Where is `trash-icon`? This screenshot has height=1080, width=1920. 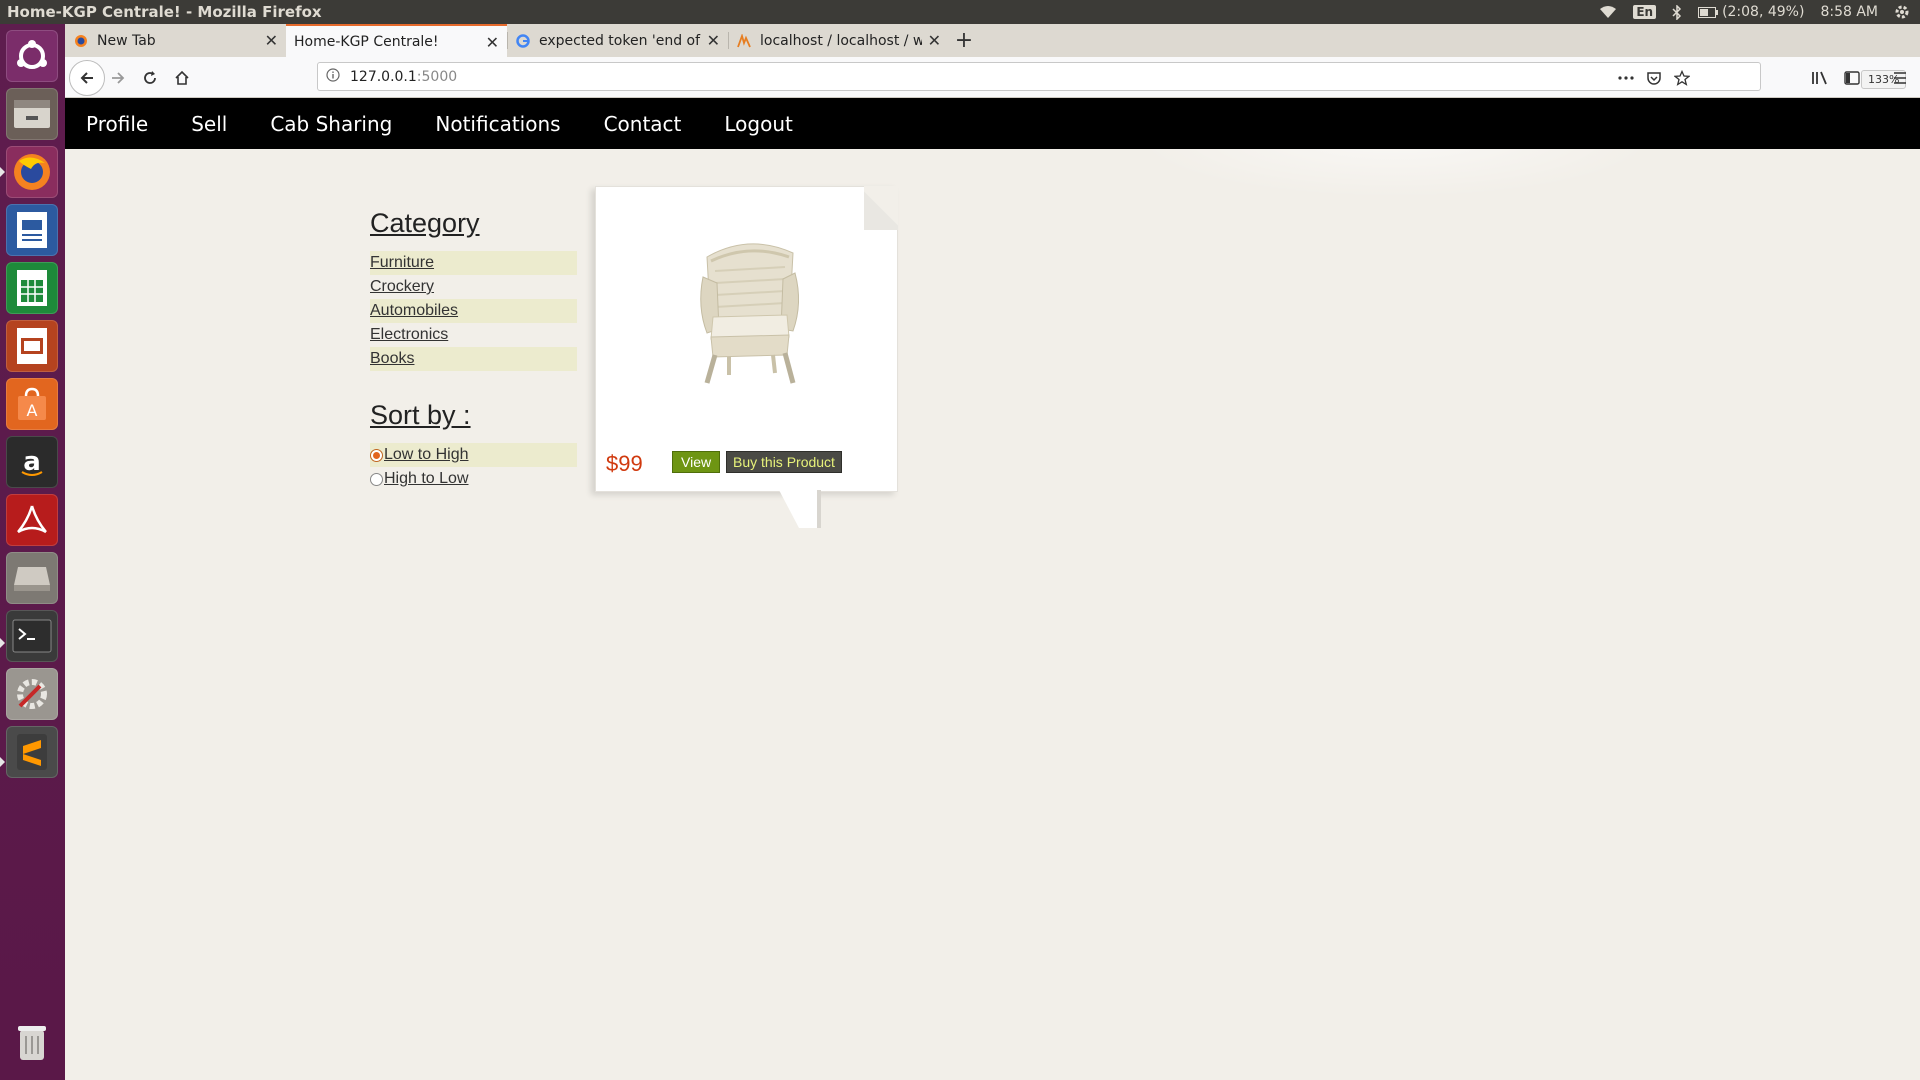 trash-icon is located at coordinates (32, 1042).